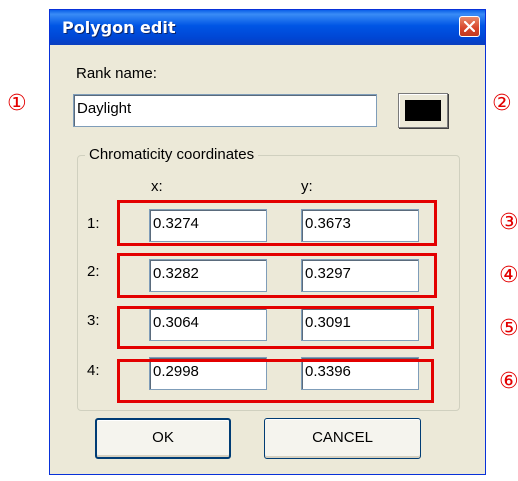 The image size is (518, 481). I want to click on x-column-header: x:, so click(157, 186).